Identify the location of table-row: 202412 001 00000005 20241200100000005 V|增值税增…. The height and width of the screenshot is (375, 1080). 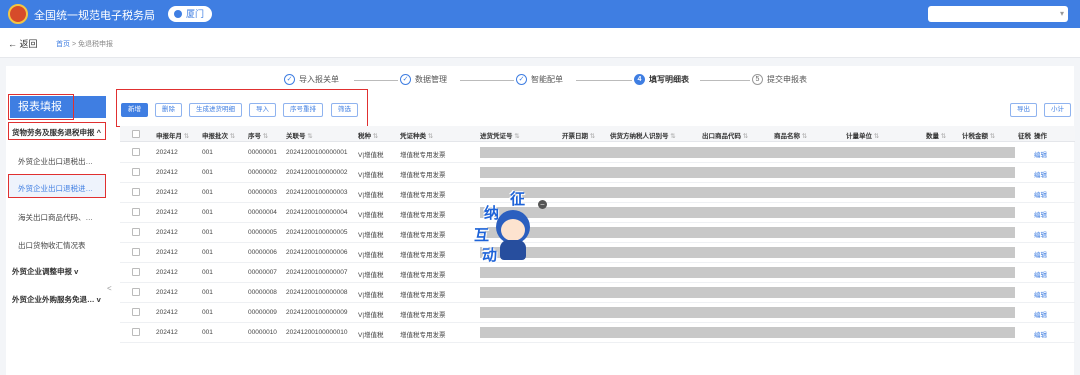
(597, 233).